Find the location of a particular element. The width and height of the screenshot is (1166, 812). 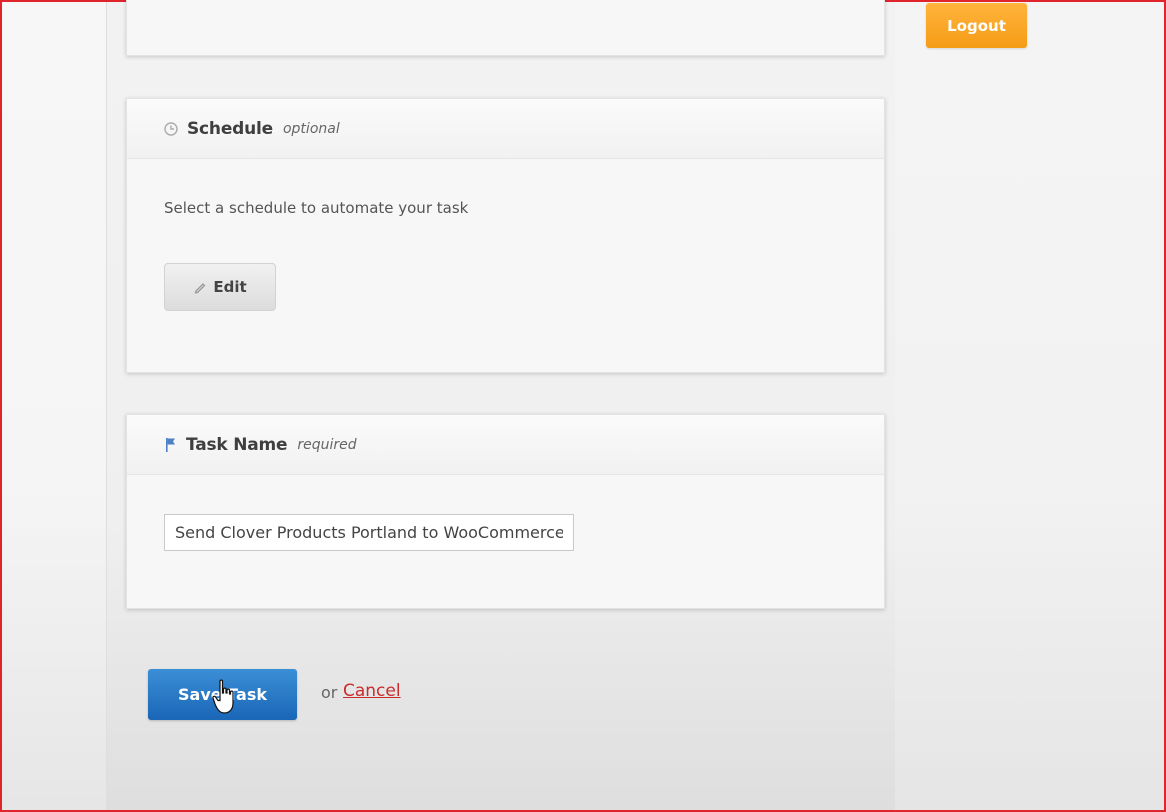

schedule-panel-header: Schedule optional is located at coordinates (505, 129).